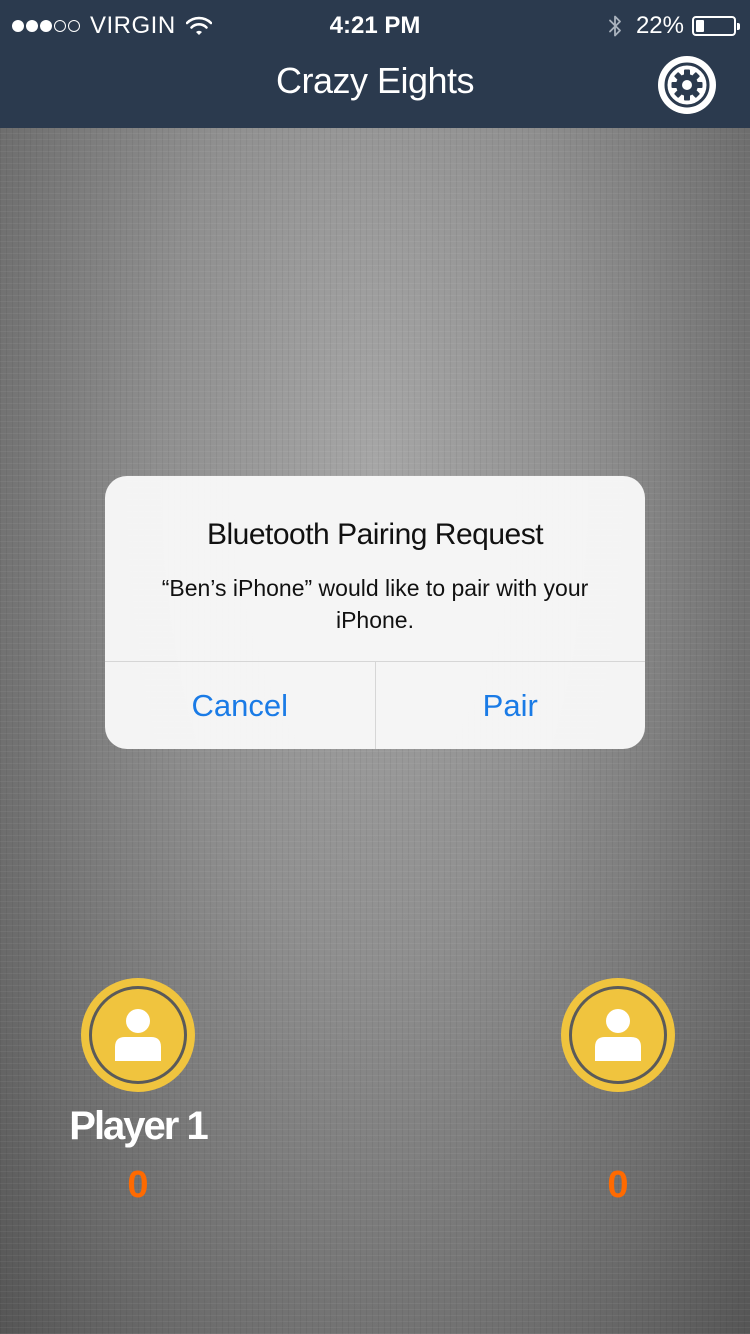 The height and width of the screenshot is (1334, 750). Describe the element at coordinates (375, 80) in the screenshot. I see `app-title: Crazy Eights` at that location.